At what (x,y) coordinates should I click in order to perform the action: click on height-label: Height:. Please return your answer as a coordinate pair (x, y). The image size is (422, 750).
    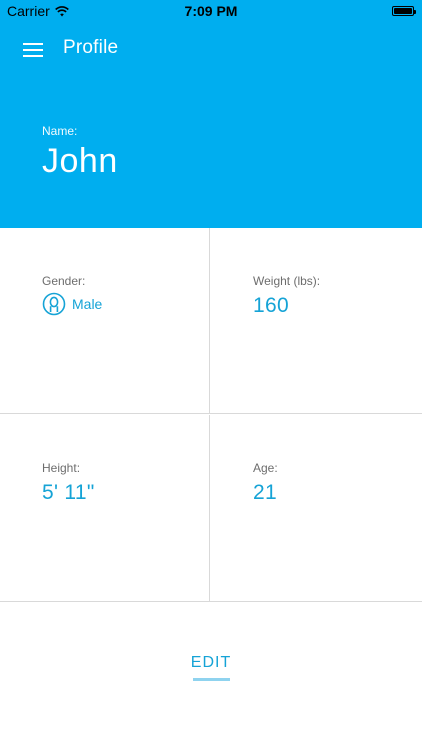
    Looking at the image, I should click on (61, 468).